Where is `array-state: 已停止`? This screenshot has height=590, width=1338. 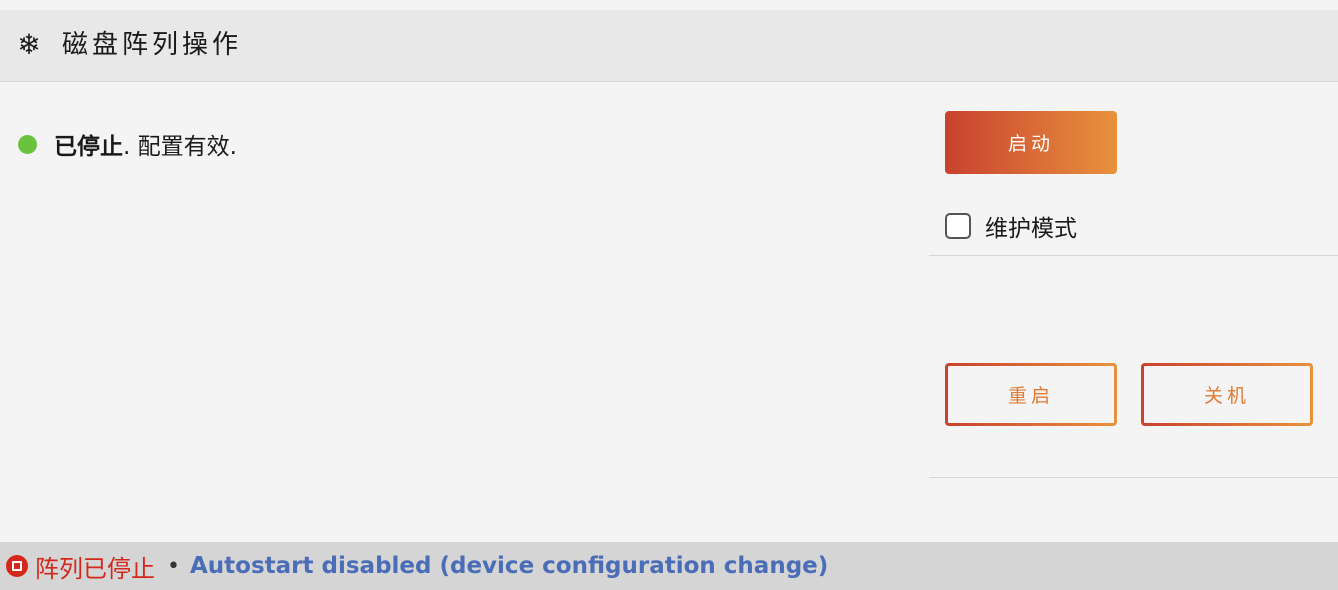 array-state: 已停止 is located at coordinates (88, 147).